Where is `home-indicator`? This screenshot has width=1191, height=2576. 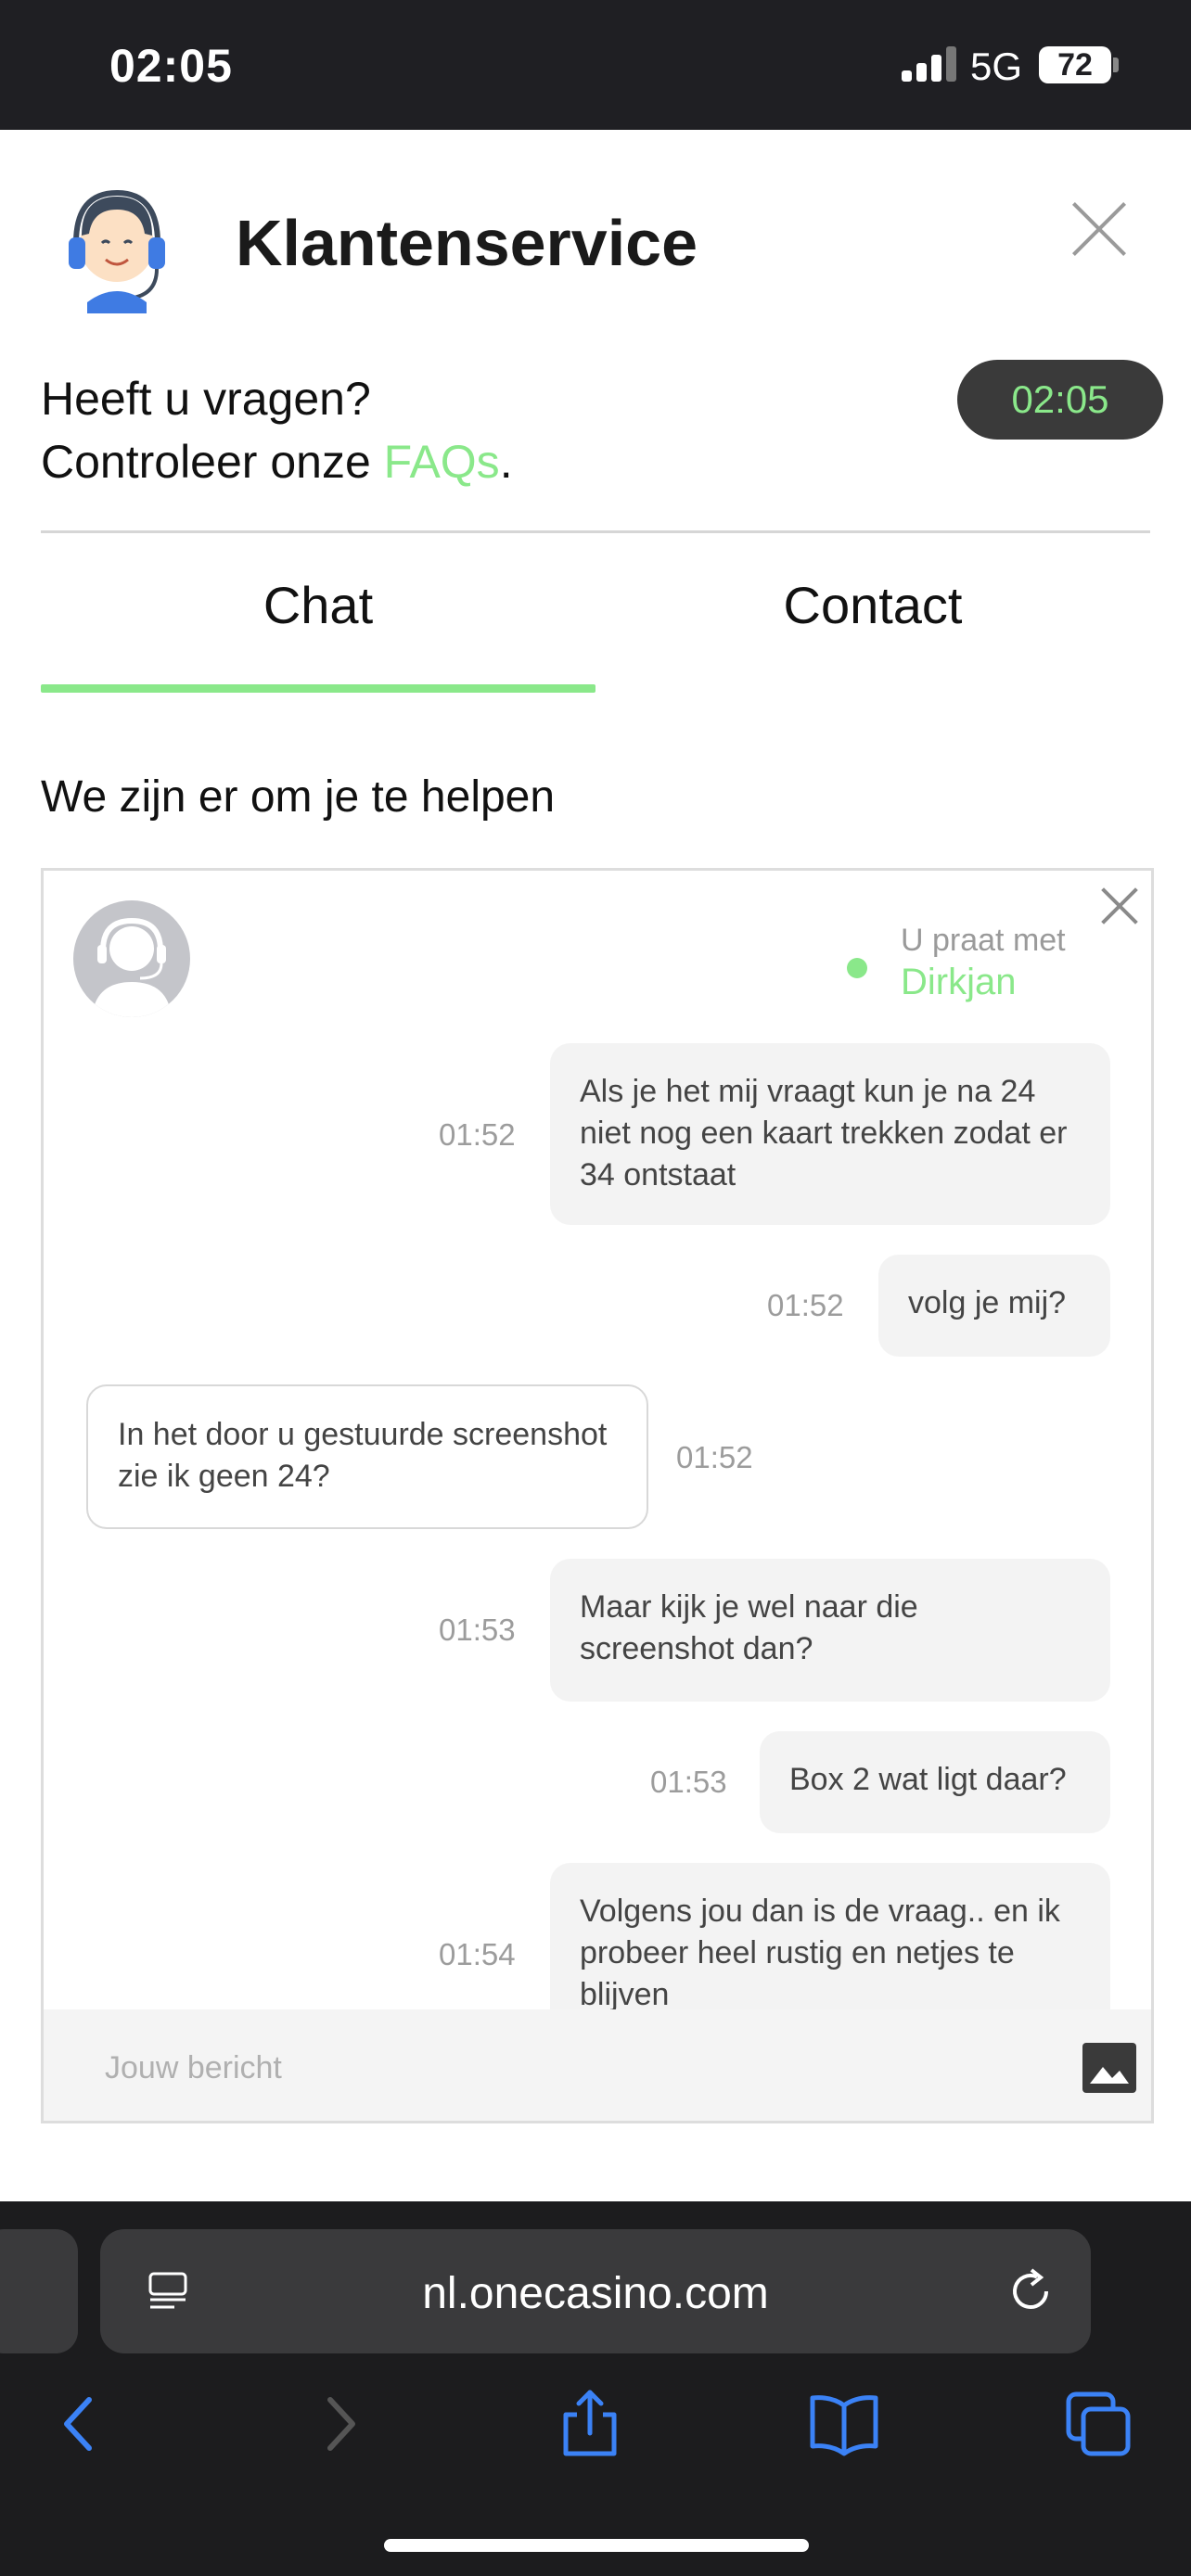
home-indicator is located at coordinates (597, 2545).